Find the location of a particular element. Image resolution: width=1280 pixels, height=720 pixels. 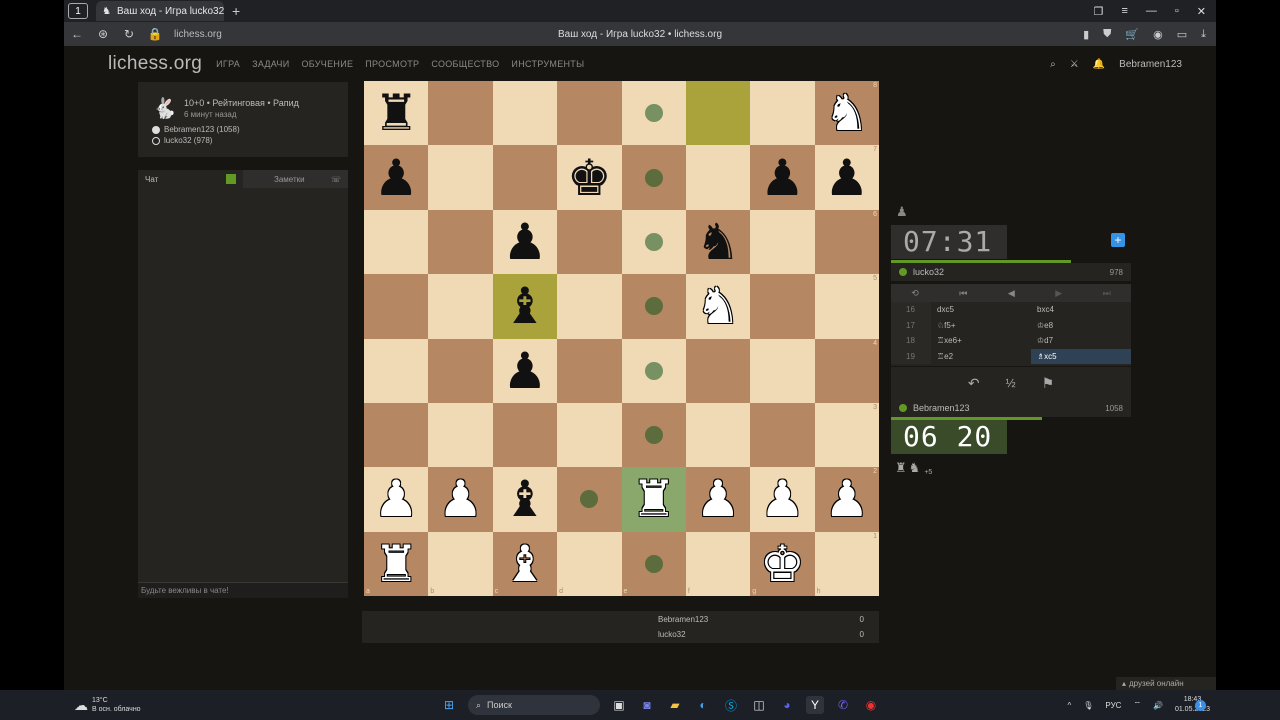

square-g4 is located at coordinates (782, 370).